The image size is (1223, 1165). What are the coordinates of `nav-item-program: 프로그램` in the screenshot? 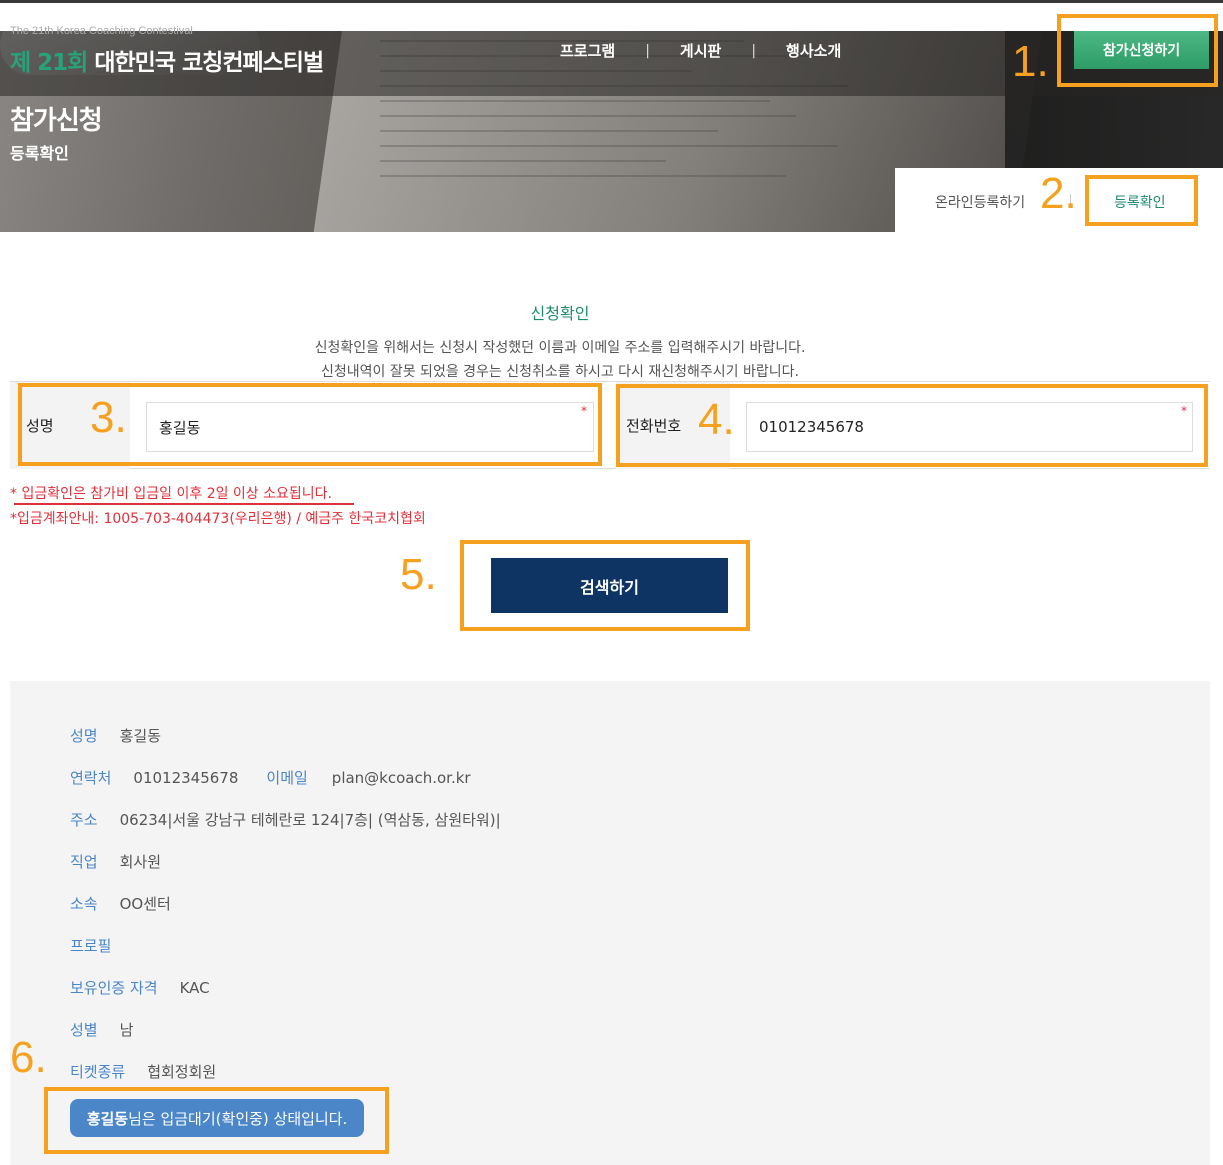 It's located at (587, 50).